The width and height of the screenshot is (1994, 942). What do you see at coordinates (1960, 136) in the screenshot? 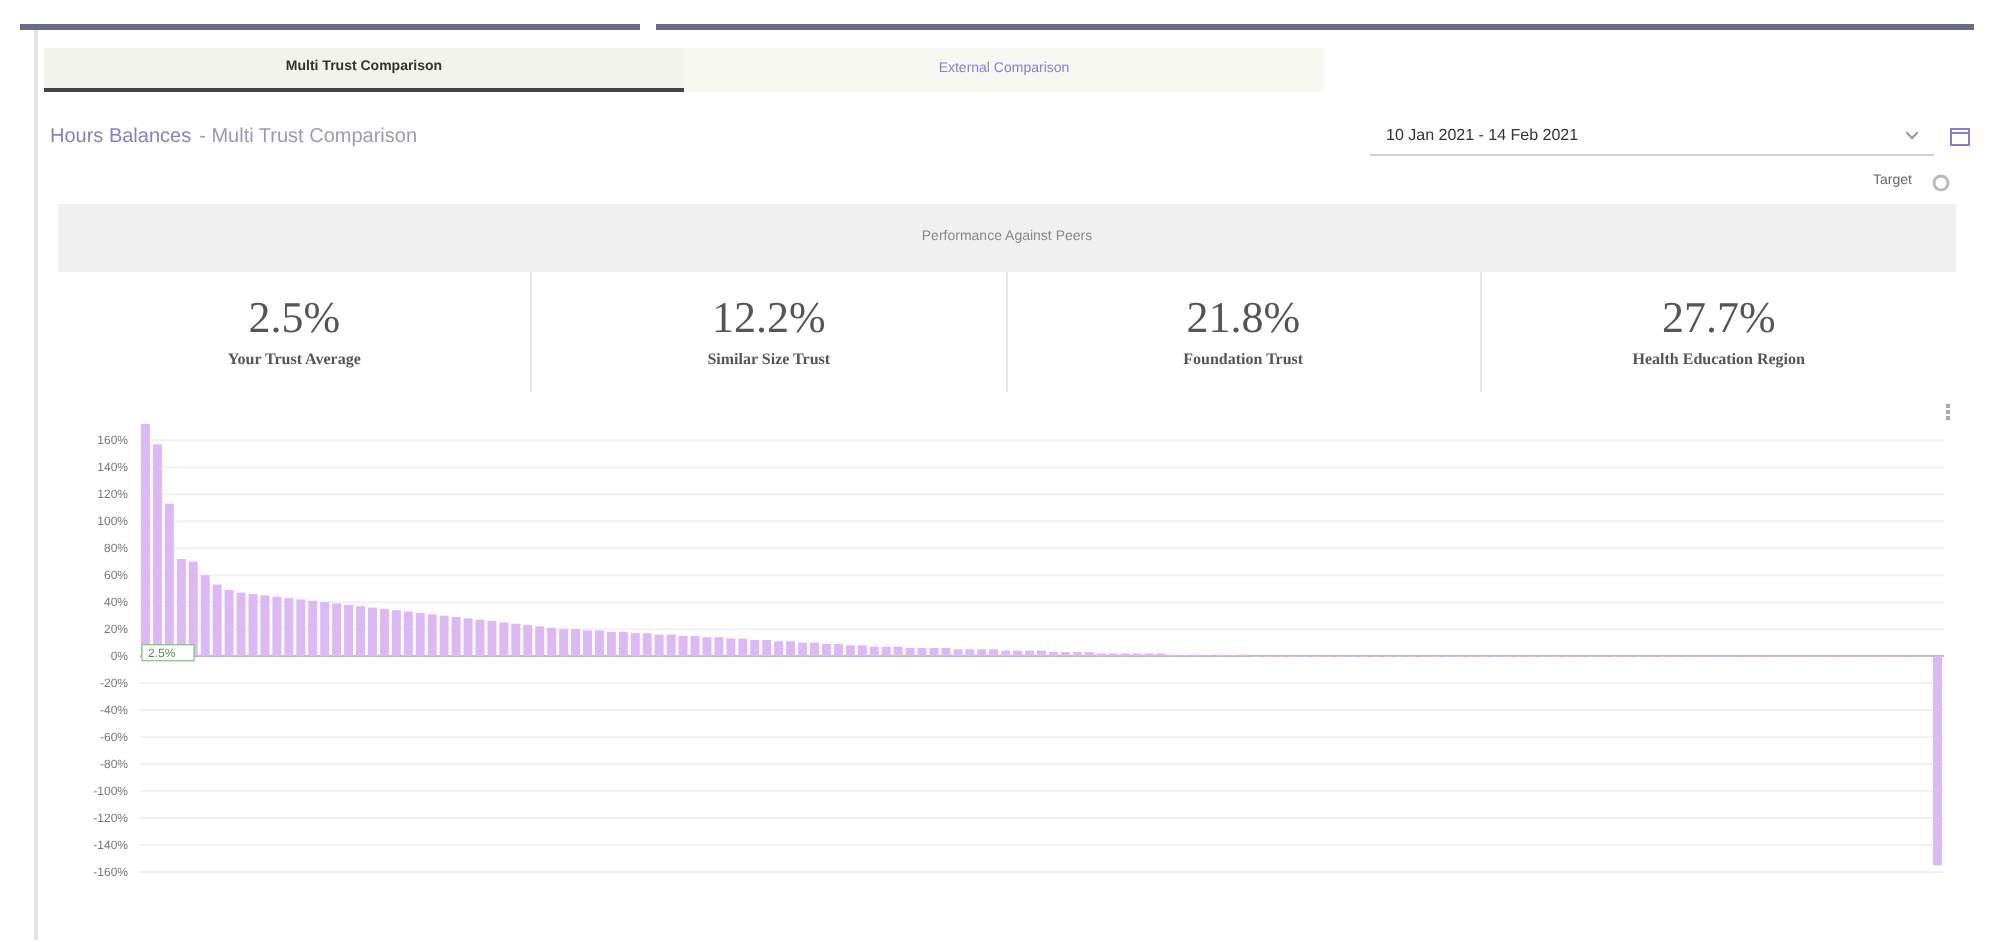
I see `calendar-icon` at bounding box center [1960, 136].